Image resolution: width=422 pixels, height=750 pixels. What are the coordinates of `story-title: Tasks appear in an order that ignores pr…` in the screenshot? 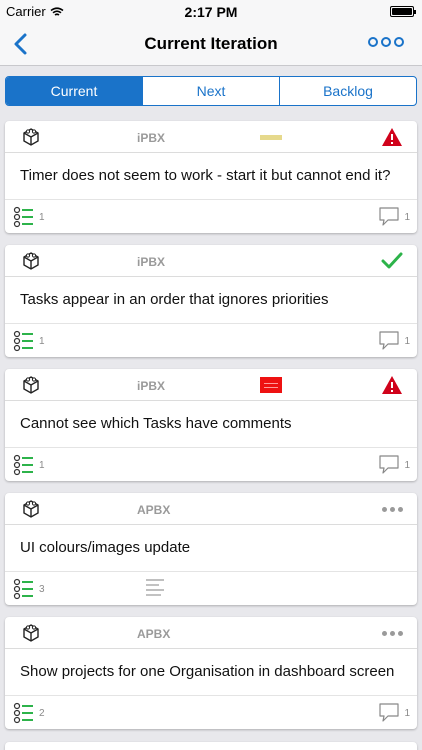 It's located at (174, 299).